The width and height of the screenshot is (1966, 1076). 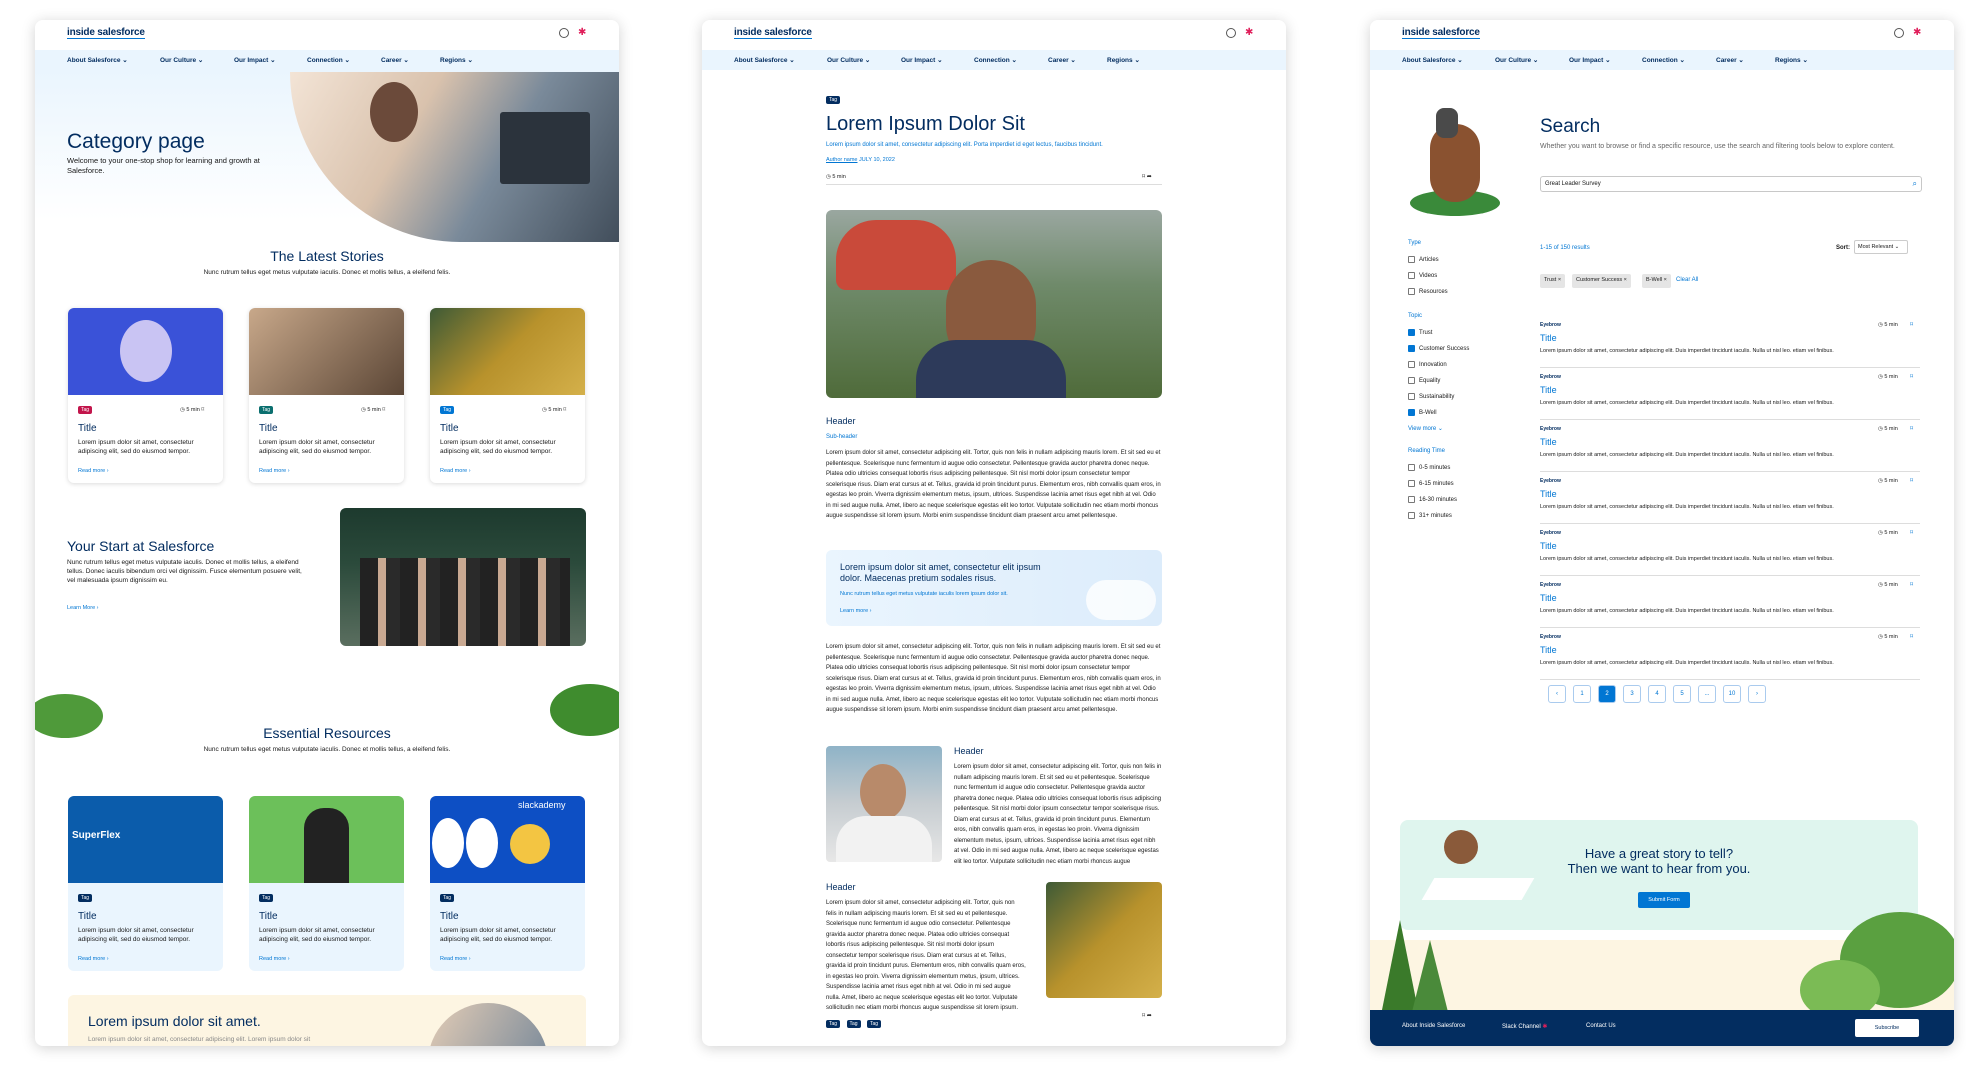 What do you see at coordinates (1427, 364) in the screenshot?
I see `filter-option: Innovation` at bounding box center [1427, 364].